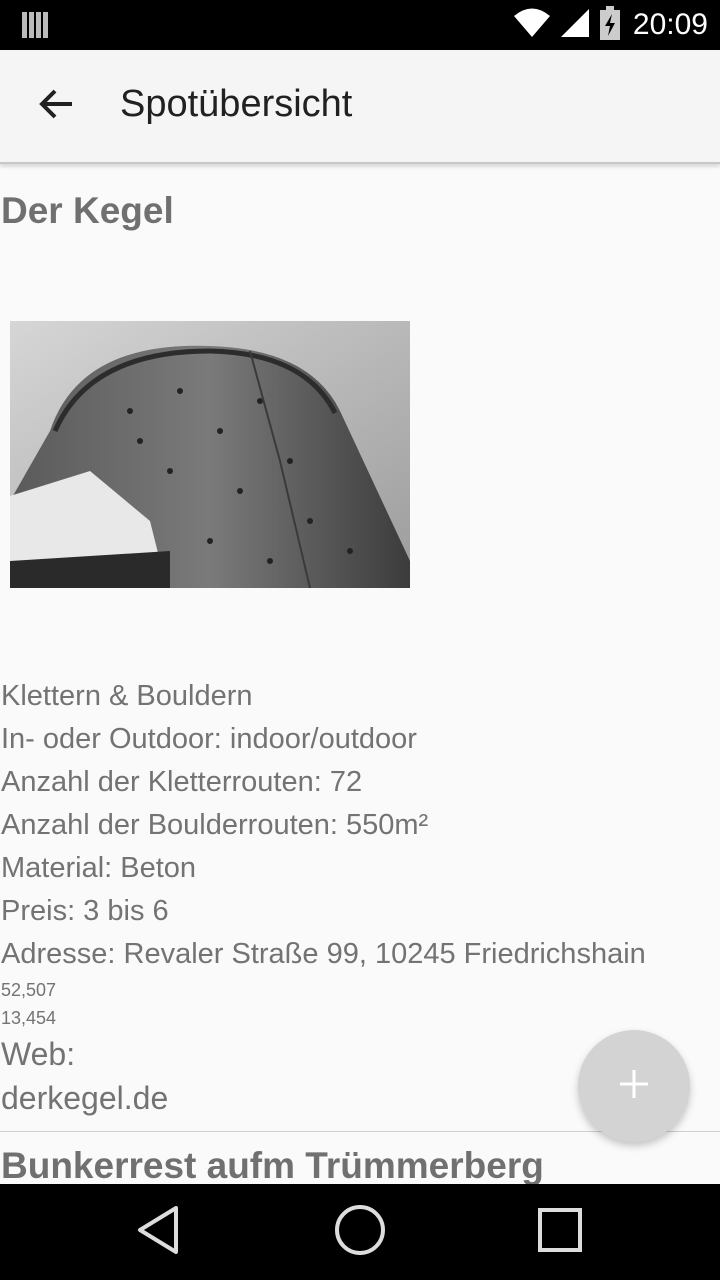  I want to click on detail-latitude: 52,507, so click(29, 990).